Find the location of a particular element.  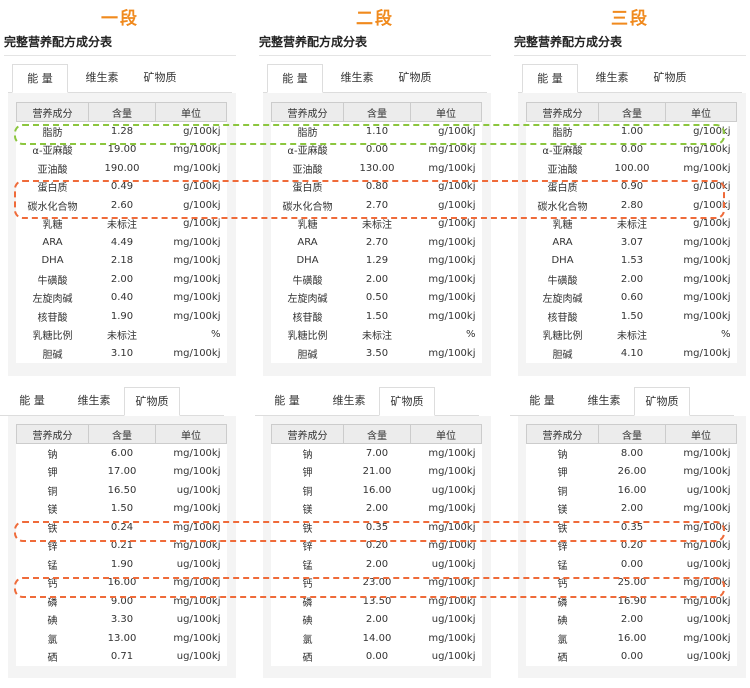

table-row: 钾 17.00 mg/100kj is located at coordinates (122, 472).